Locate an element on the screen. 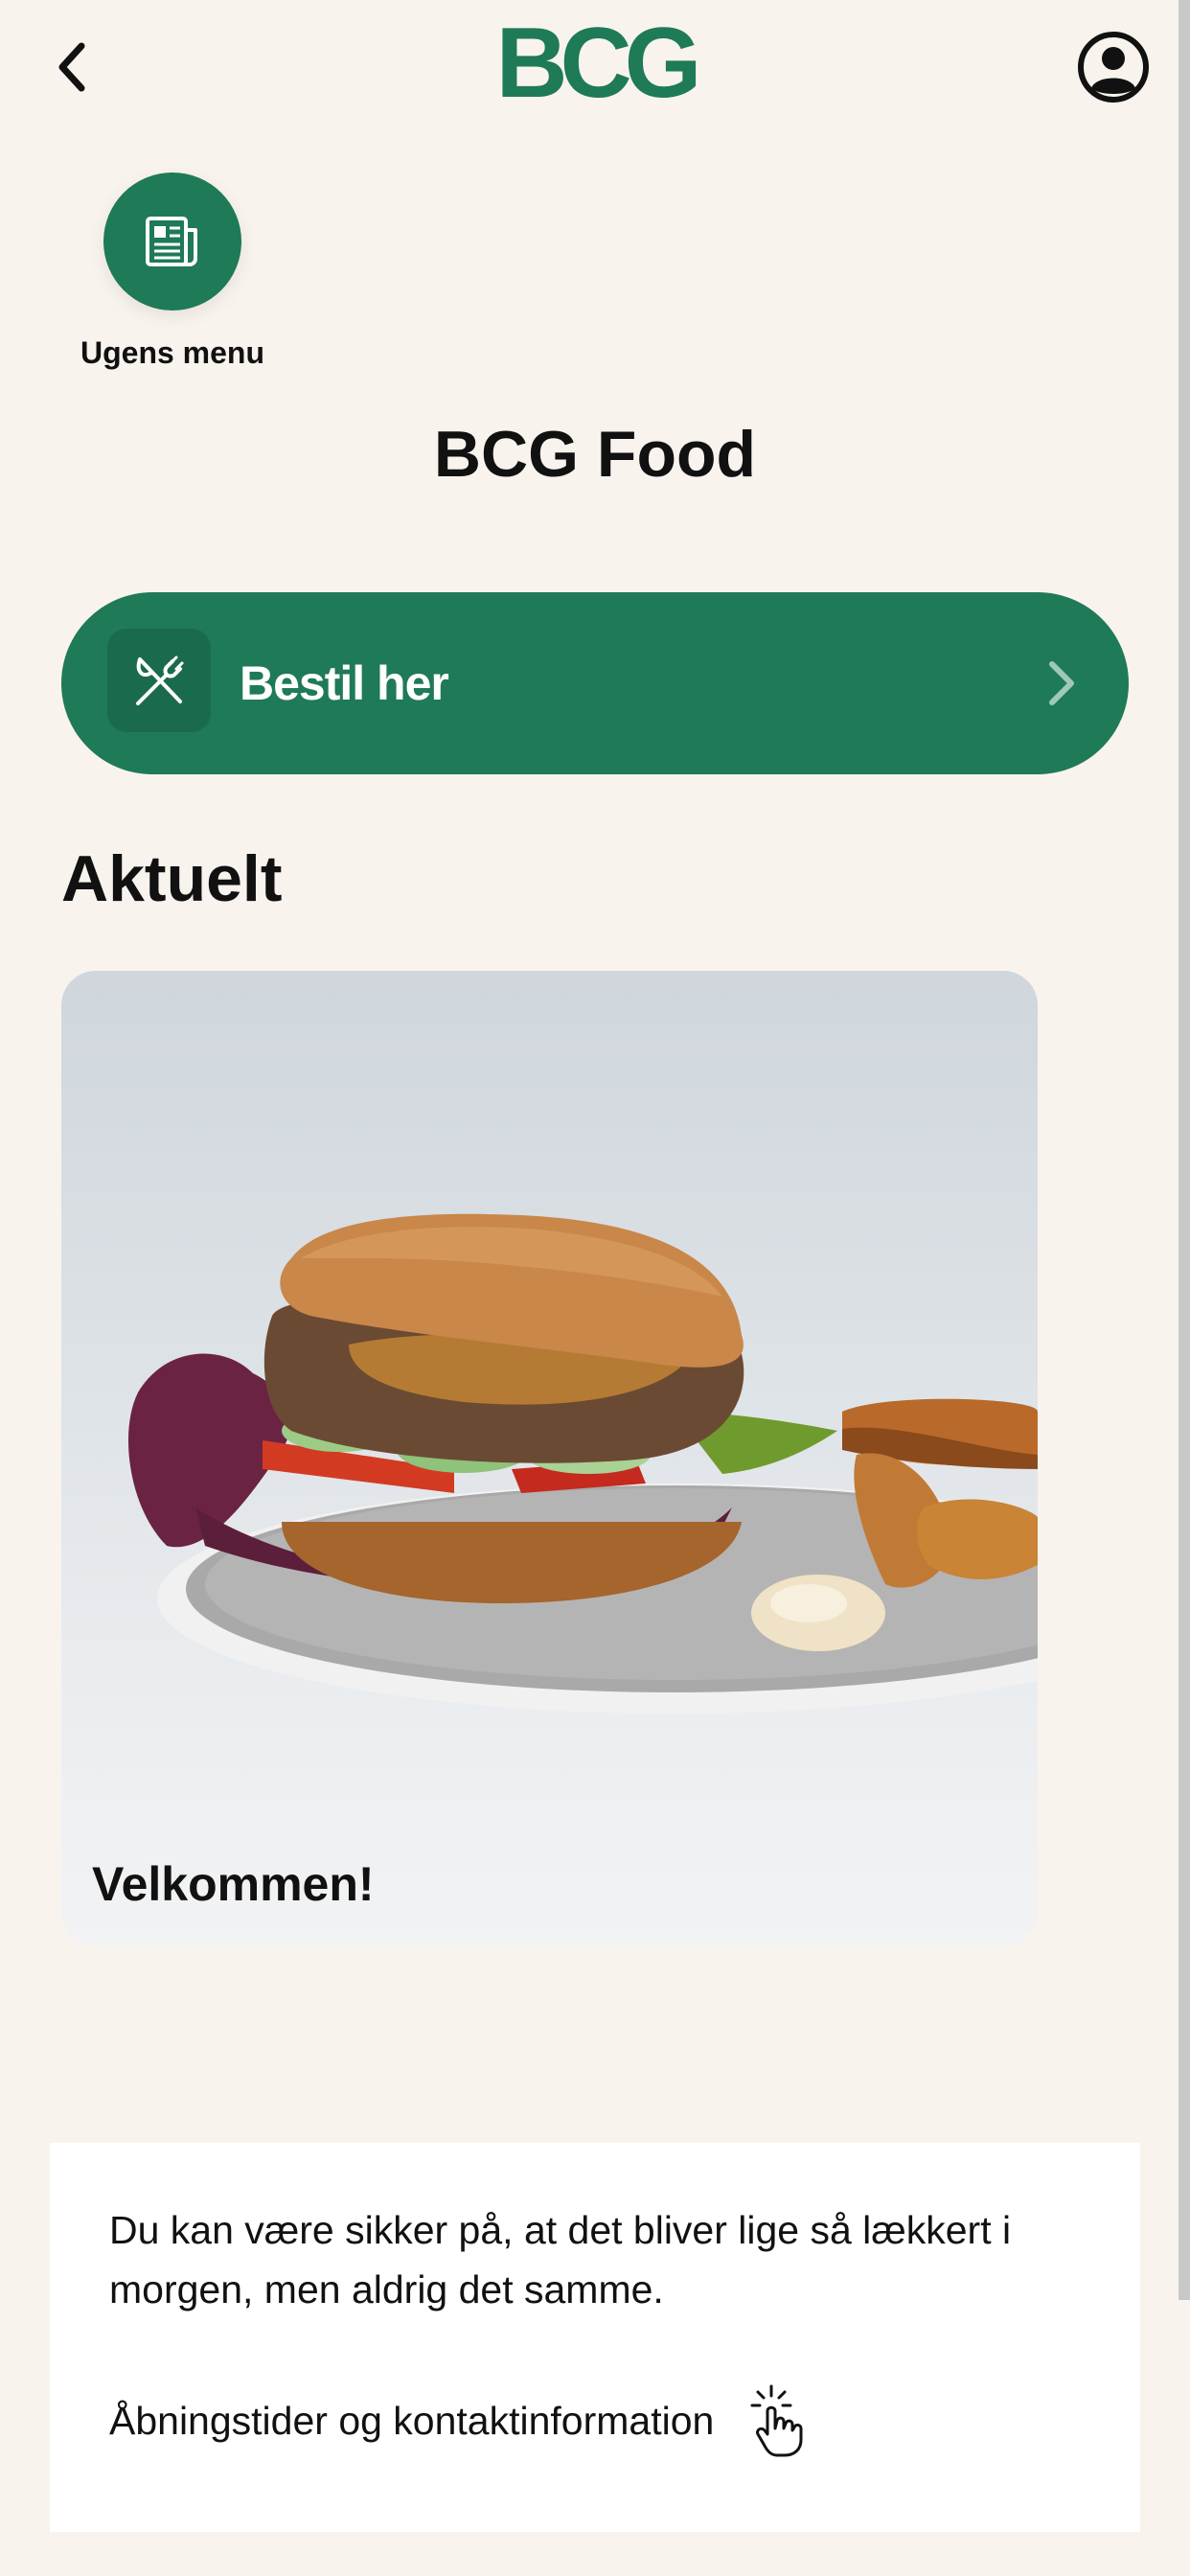 This screenshot has width=1190, height=2576. quick-action-circle is located at coordinates (172, 241).